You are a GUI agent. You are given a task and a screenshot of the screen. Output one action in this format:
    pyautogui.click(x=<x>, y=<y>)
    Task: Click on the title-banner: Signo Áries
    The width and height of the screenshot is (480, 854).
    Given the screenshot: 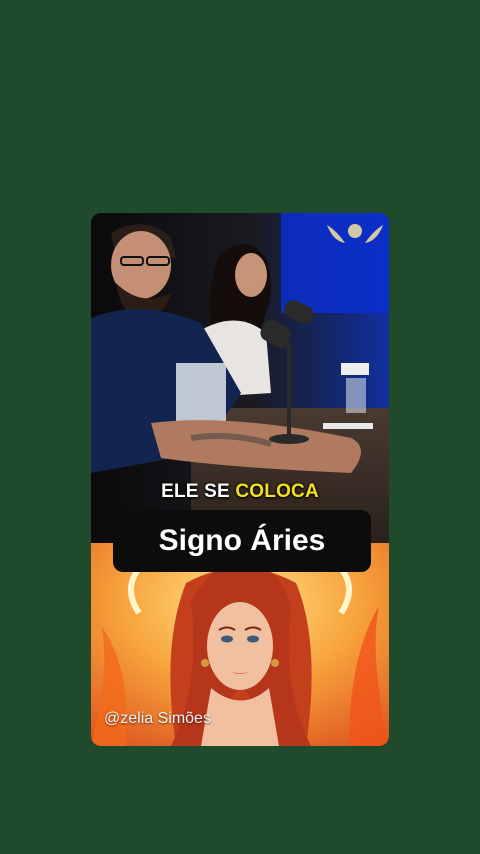 What is the action you would take?
    pyautogui.click(x=242, y=541)
    